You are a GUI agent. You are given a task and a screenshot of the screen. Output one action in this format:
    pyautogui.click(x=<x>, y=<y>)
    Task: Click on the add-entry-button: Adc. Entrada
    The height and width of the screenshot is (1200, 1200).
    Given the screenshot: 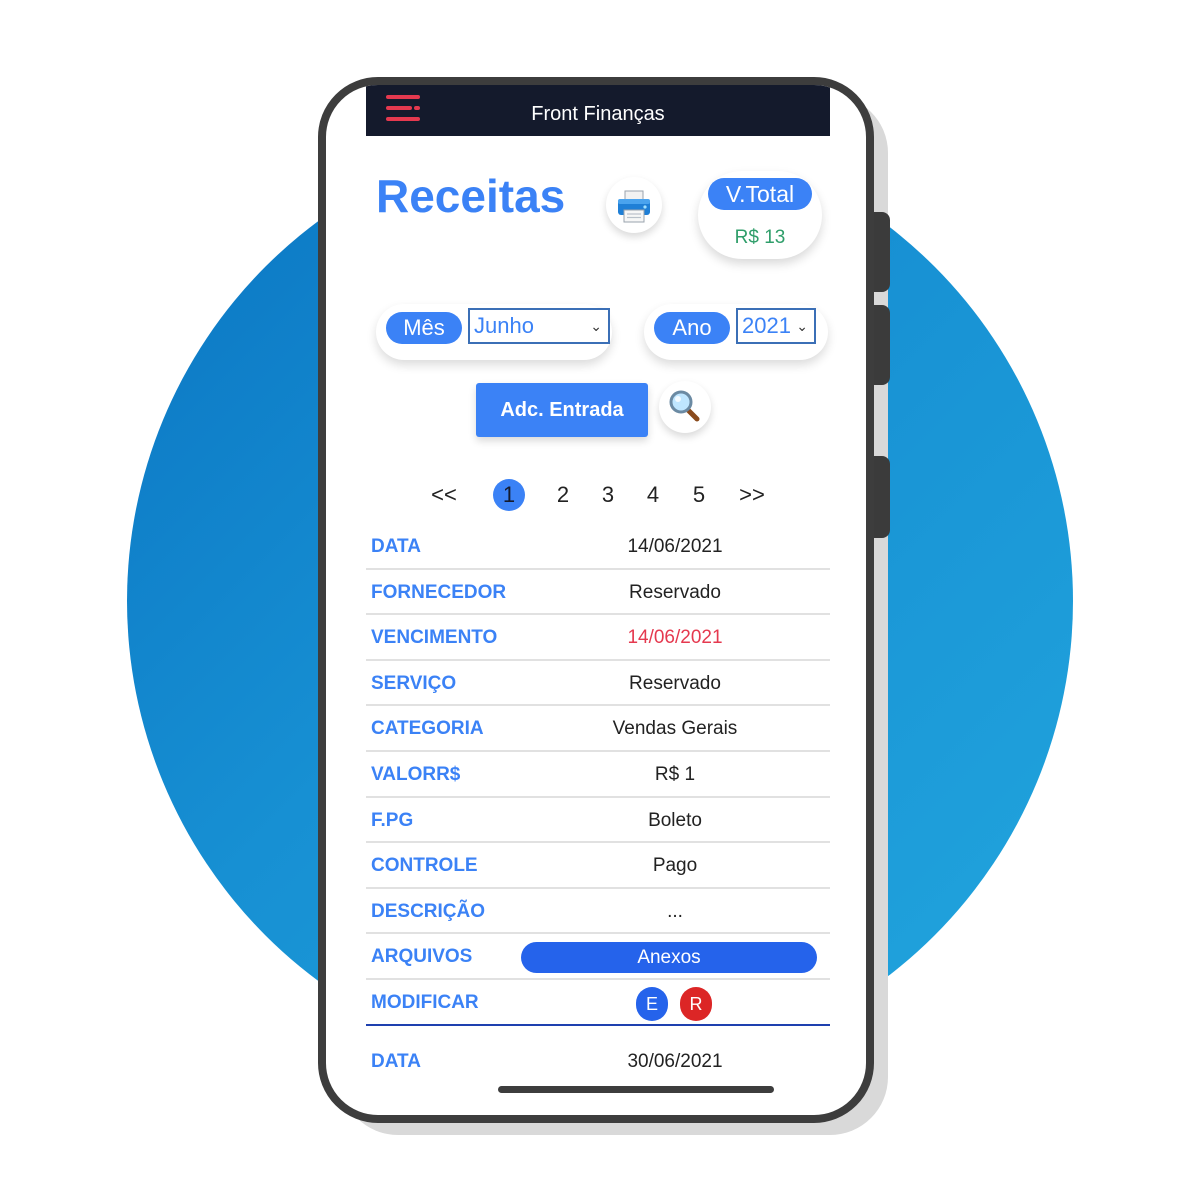 What is the action you would take?
    pyautogui.click(x=562, y=410)
    